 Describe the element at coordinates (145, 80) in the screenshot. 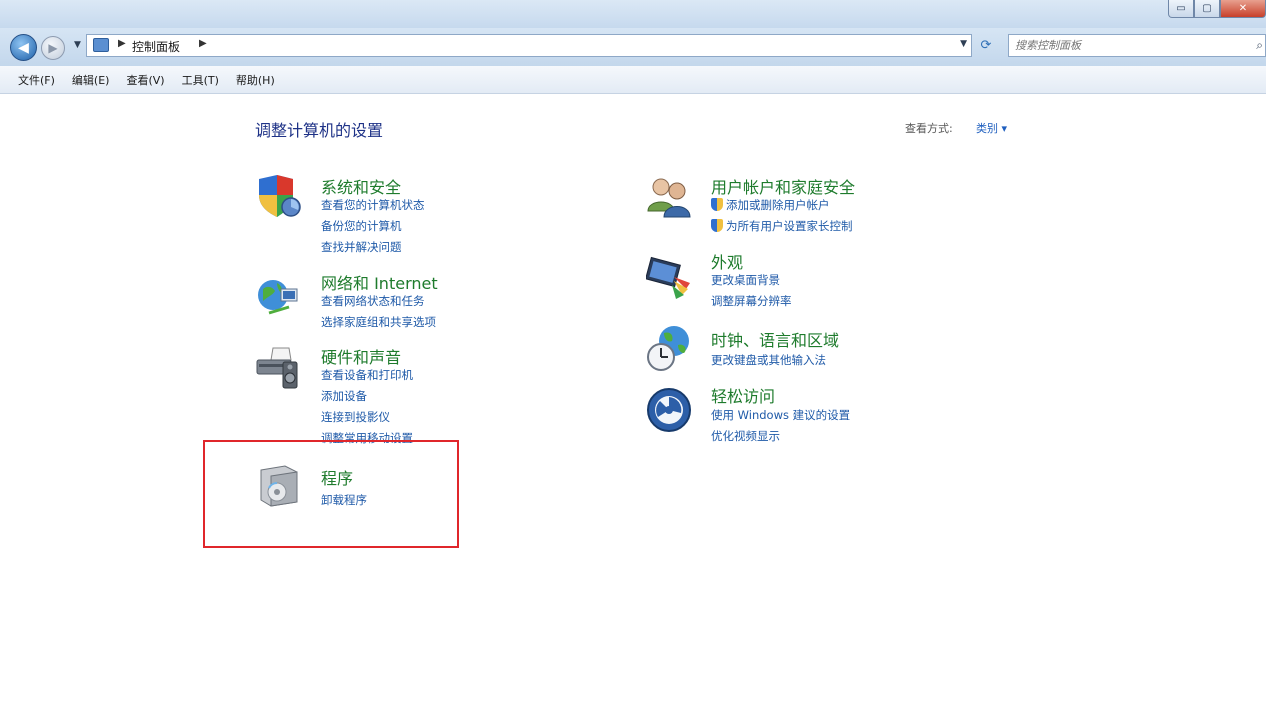

I see `menu-view: 查看(V)` at that location.